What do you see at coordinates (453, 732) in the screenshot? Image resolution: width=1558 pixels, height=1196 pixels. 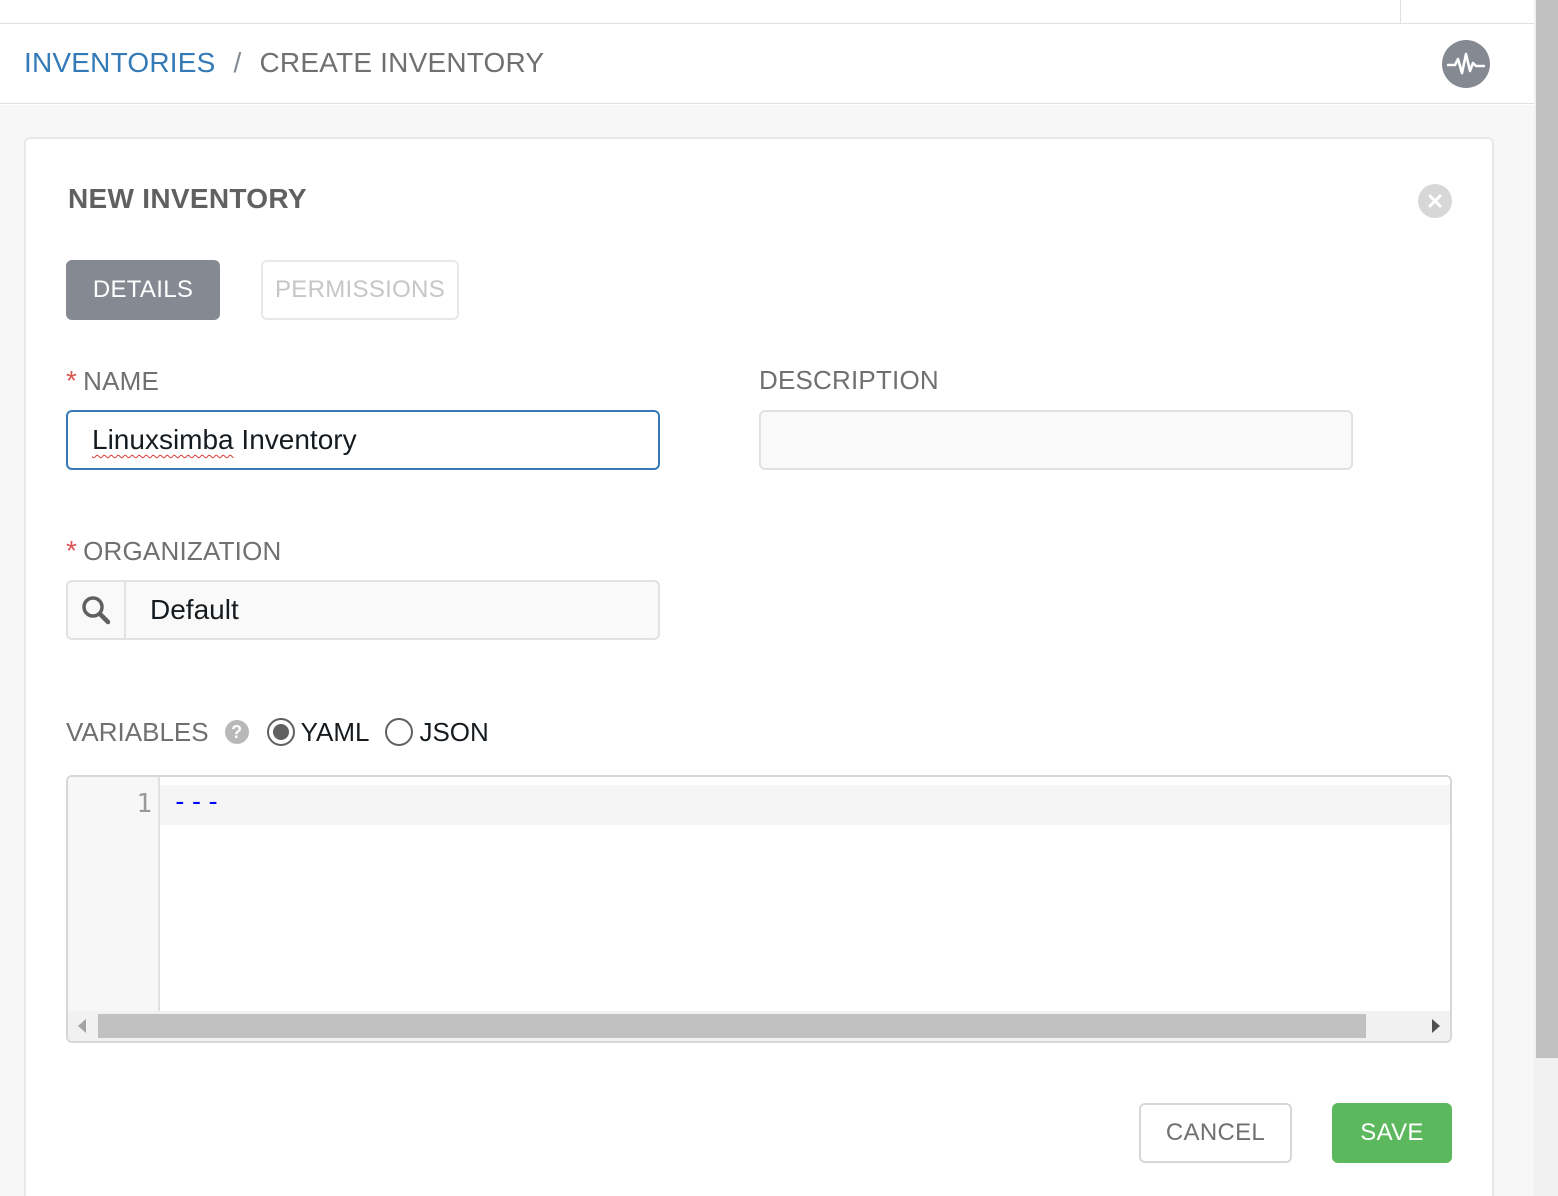 I see `json-radio-label: JSON` at bounding box center [453, 732].